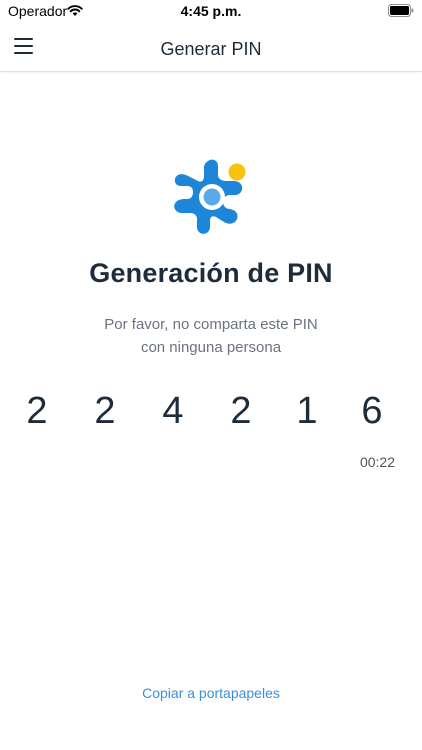 Image resolution: width=422 pixels, height=750 pixels. What do you see at coordinates (307, 411) in the screenshot?
I see `pin-digit: 1` at bounding box center [307, 411].